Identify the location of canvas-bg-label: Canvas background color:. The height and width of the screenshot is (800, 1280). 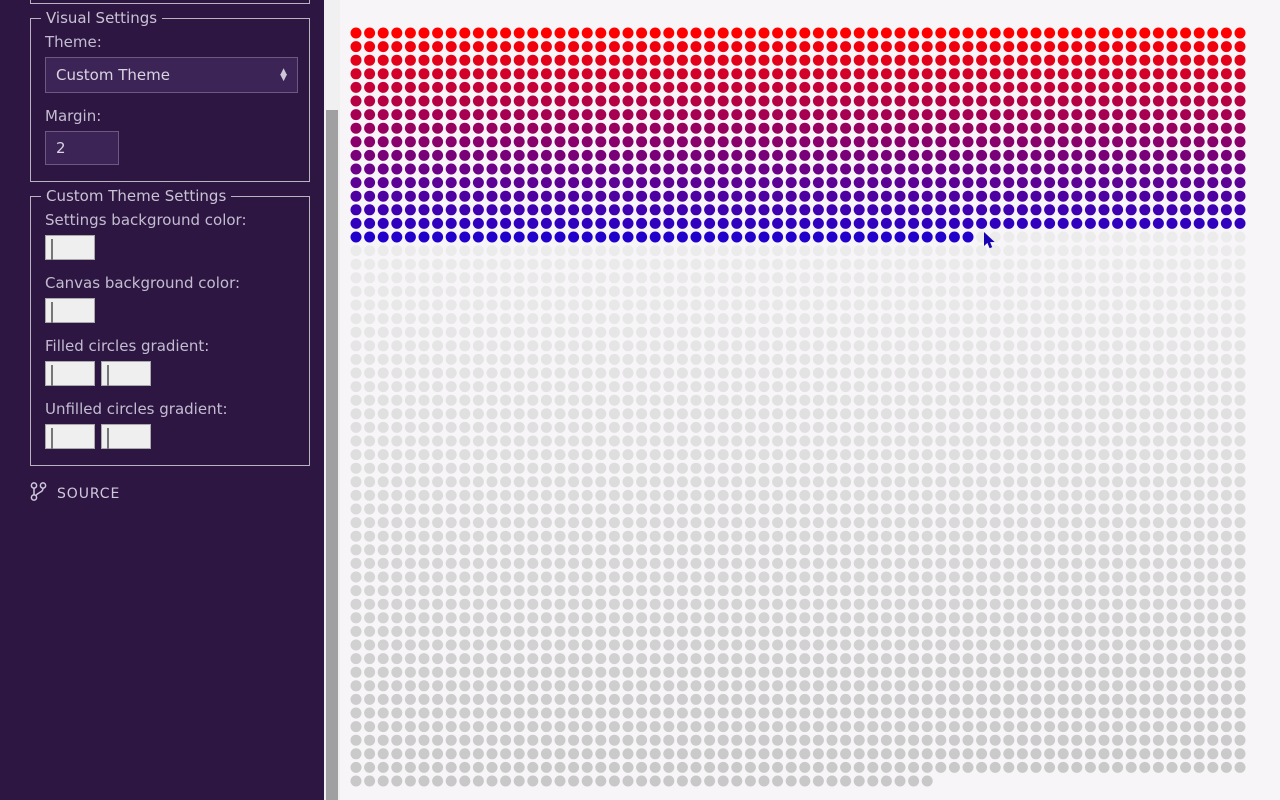
(143, 283).